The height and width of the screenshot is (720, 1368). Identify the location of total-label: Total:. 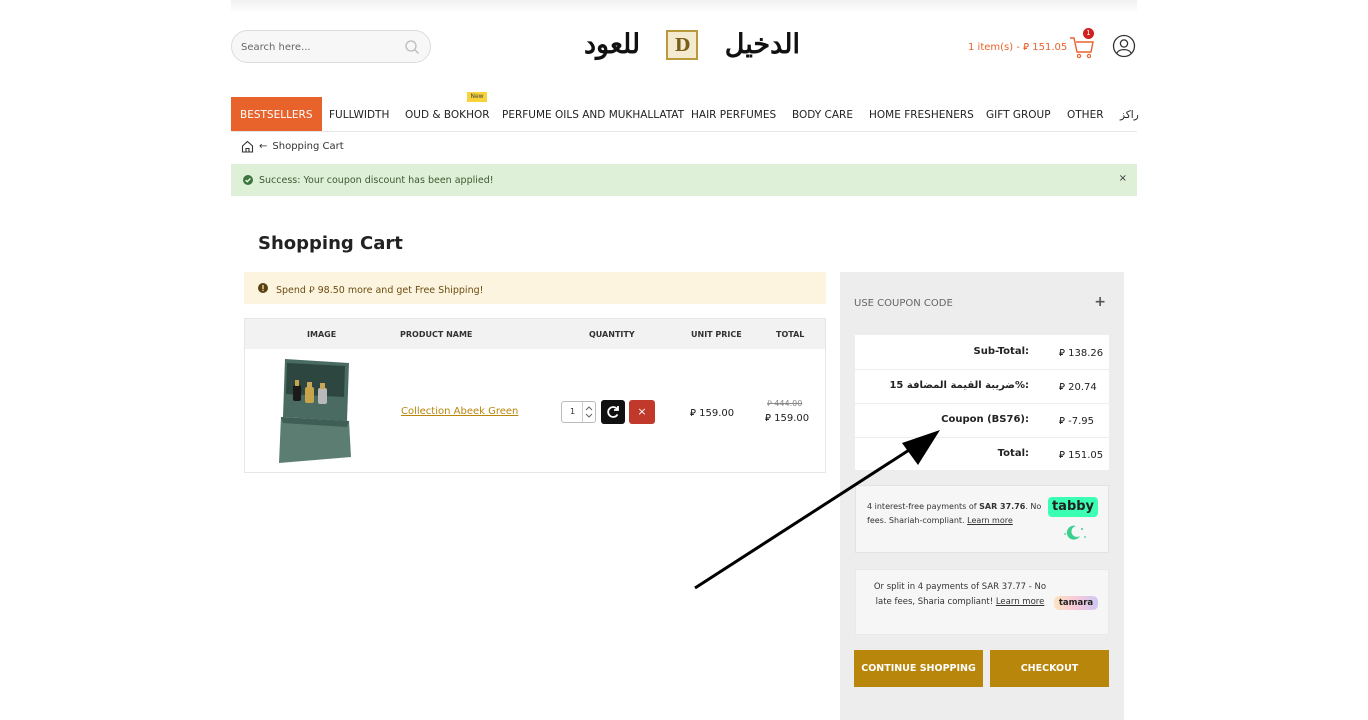
(1013, 453).